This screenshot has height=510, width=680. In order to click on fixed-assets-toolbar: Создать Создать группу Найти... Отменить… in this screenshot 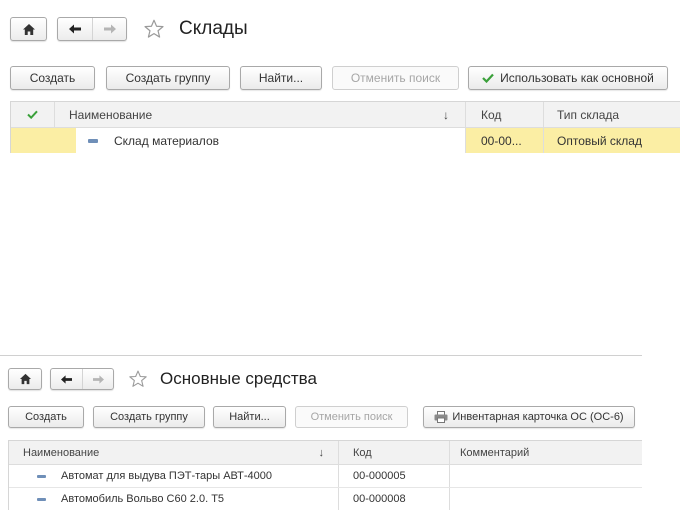, I will do `click(321, 417)`.